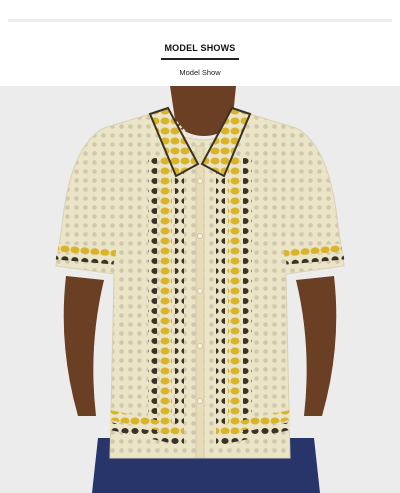  I want to click on title-underline, so click(200, 59).